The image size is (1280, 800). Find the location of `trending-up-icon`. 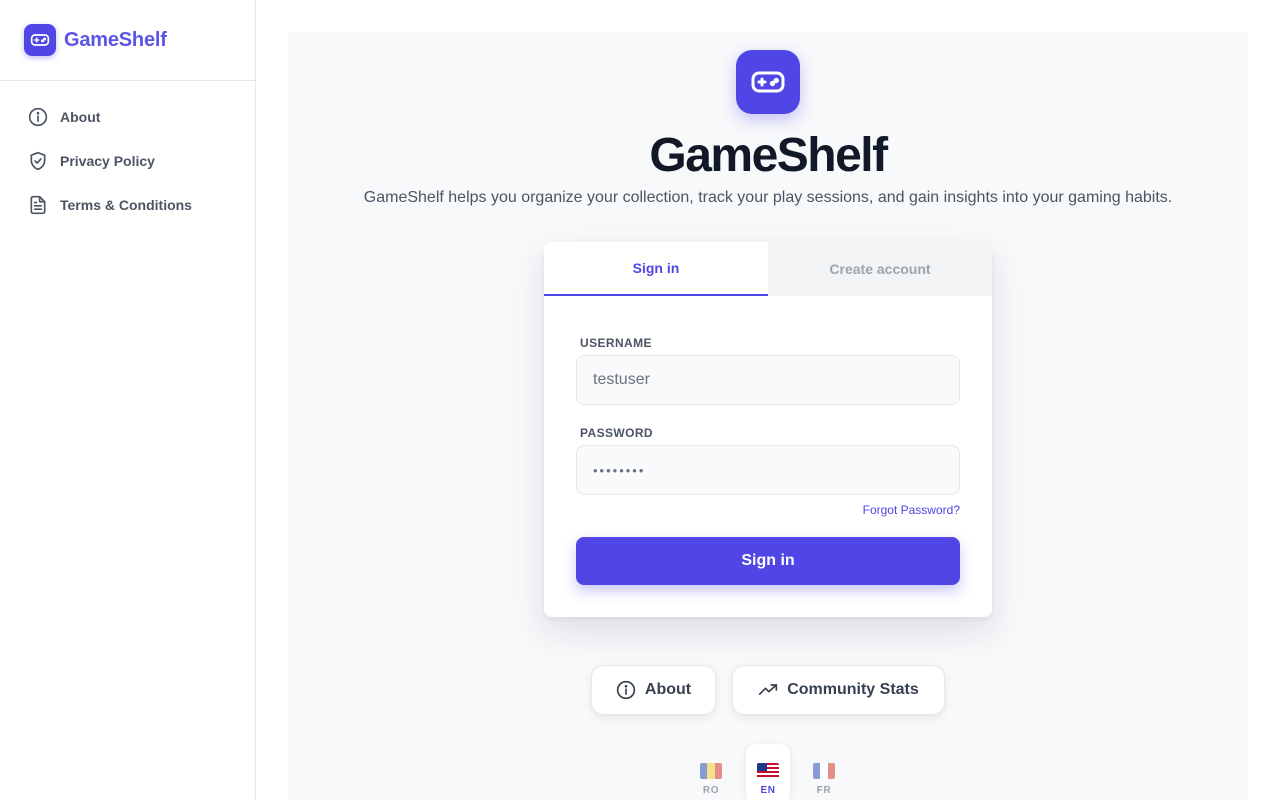

trending-up-icon is located at coordinates (768, 690).